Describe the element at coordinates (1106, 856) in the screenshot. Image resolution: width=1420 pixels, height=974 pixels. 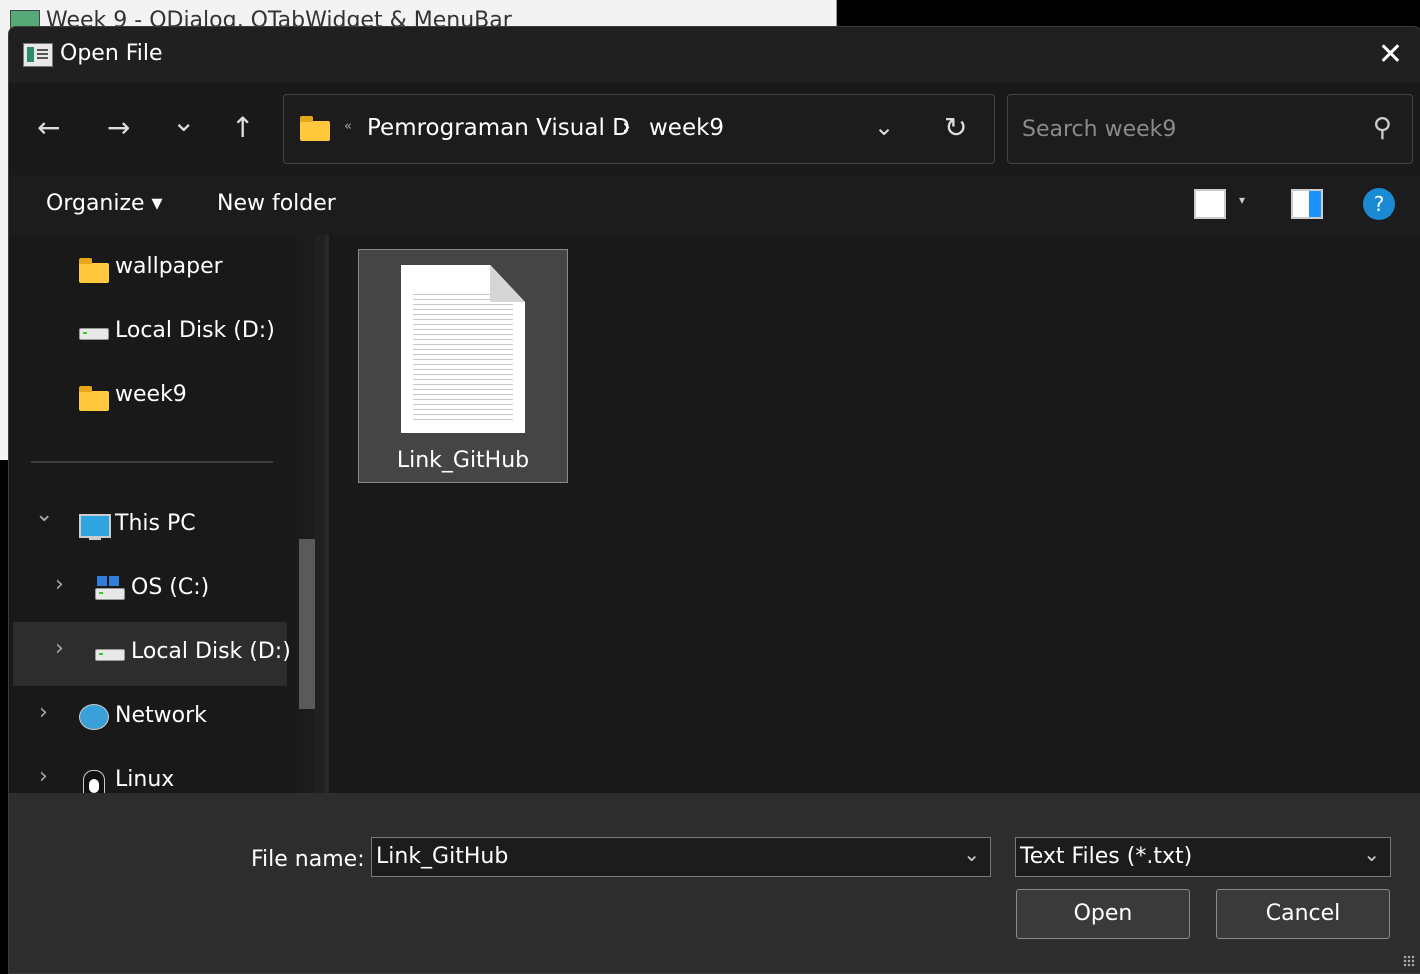
I see `file-type-value: Text Files (*.txt)` at that location.